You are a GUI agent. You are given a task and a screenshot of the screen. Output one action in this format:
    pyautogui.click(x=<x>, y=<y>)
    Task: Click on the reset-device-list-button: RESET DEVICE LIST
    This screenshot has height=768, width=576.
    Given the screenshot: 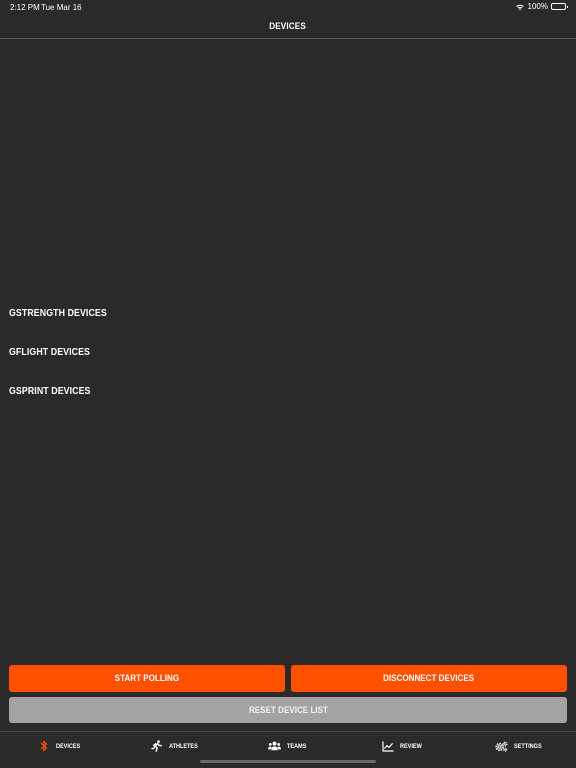 What is the action you would take?
    pyautogui.click(x=288, y=710)
    